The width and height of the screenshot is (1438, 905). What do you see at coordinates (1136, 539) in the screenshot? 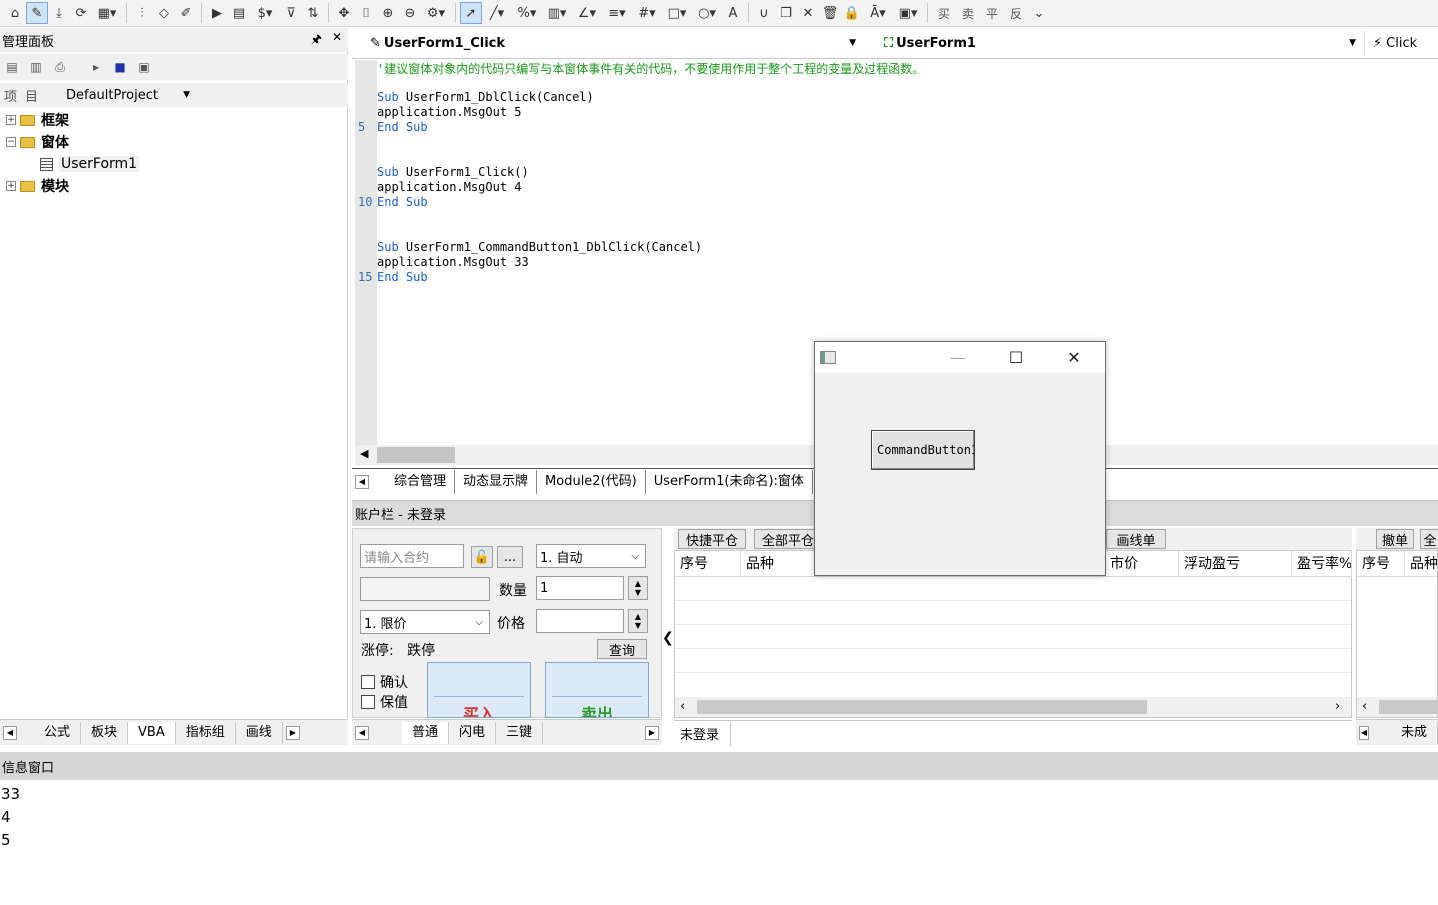
I see `line-order-button: 画线单` at bounding box center [1136, 539].